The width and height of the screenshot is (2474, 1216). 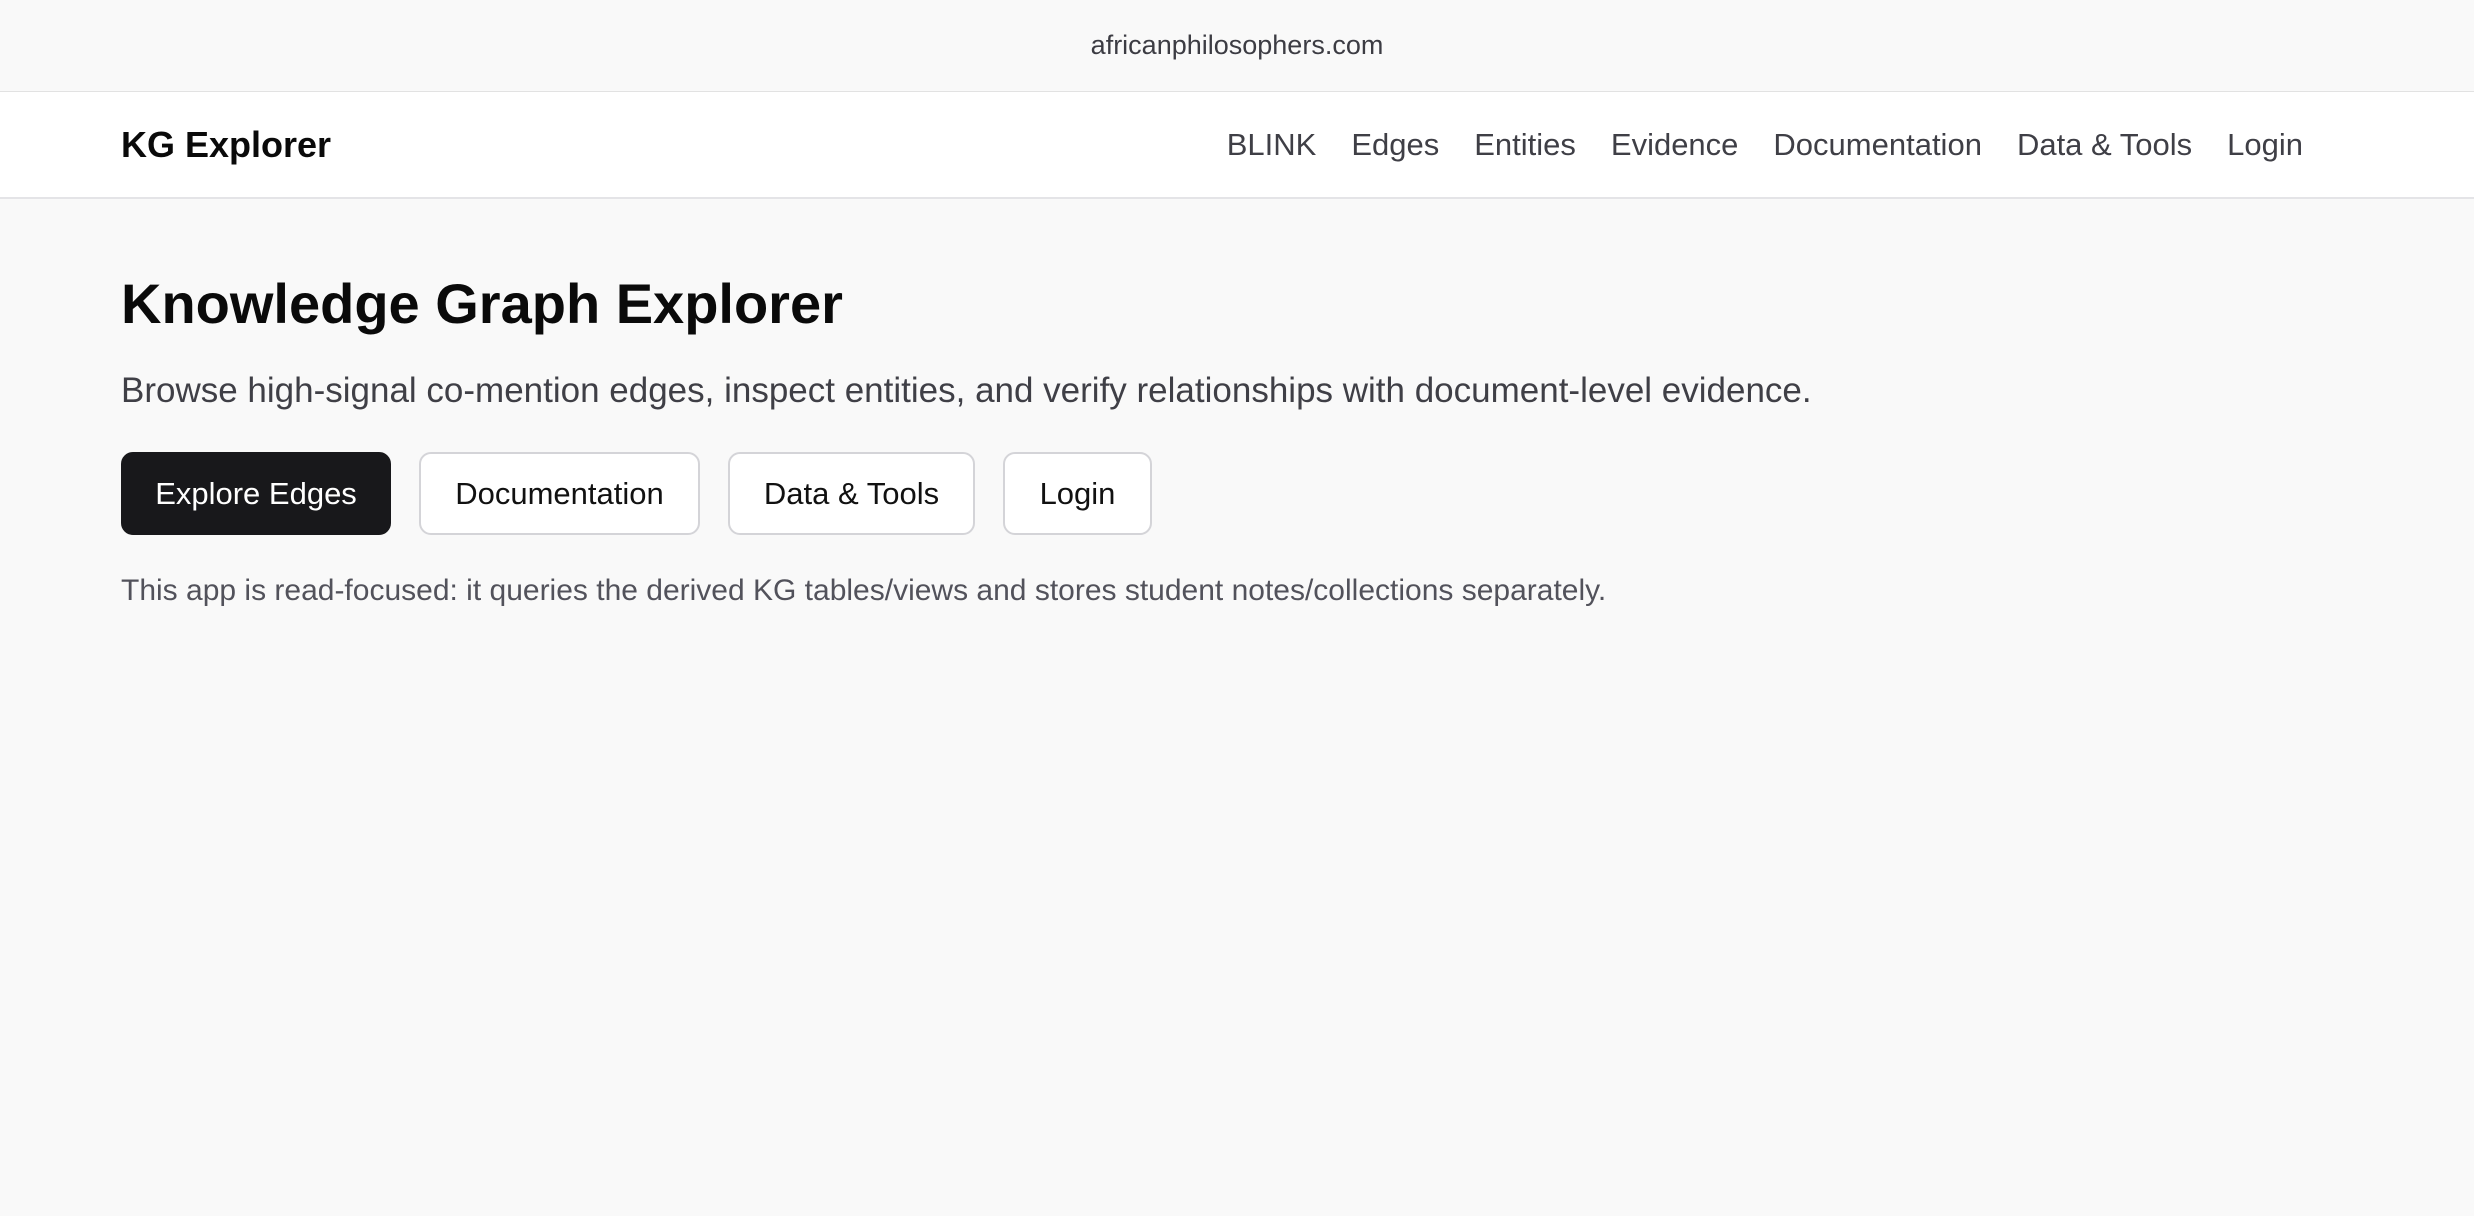 I want to click on nav-link-evidence: Evidence, so click(x=1675, y=145).